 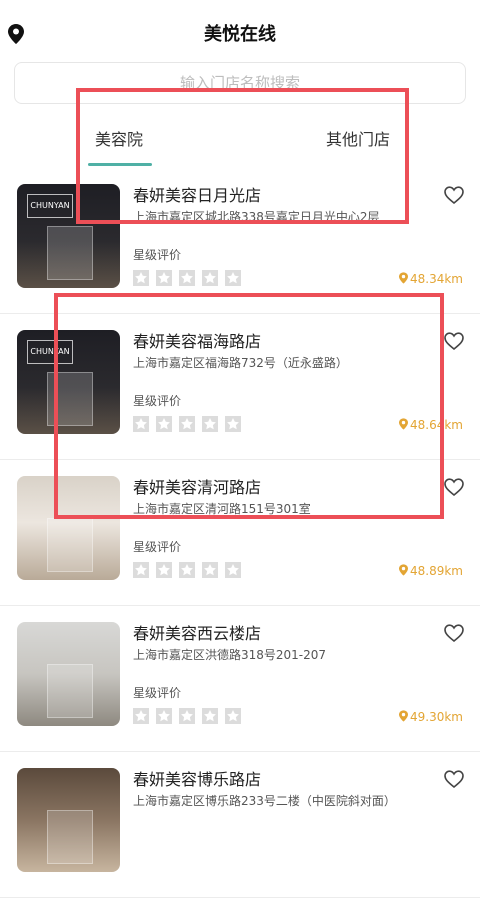 What do you see at coordinates (197, 195) in the screenshot?
I see `store-name: 春妍美容日月光店` at bounding box center [197, 195].